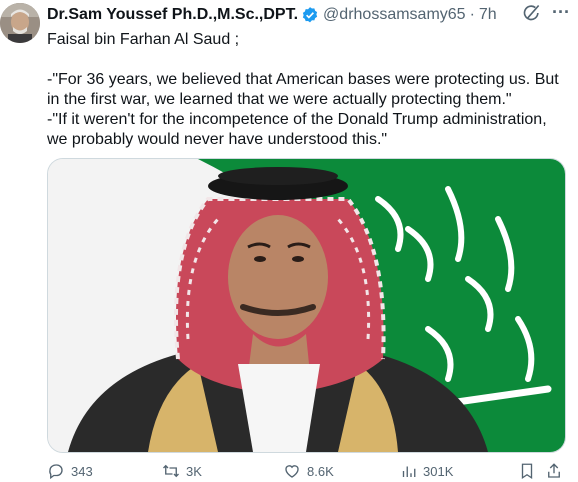 The width and height of the screenshot is (578, 482). What do you see at coordinates (438, 471) in the screenshot?
I see `views-count: 301K` at bounding box center [438, 471].